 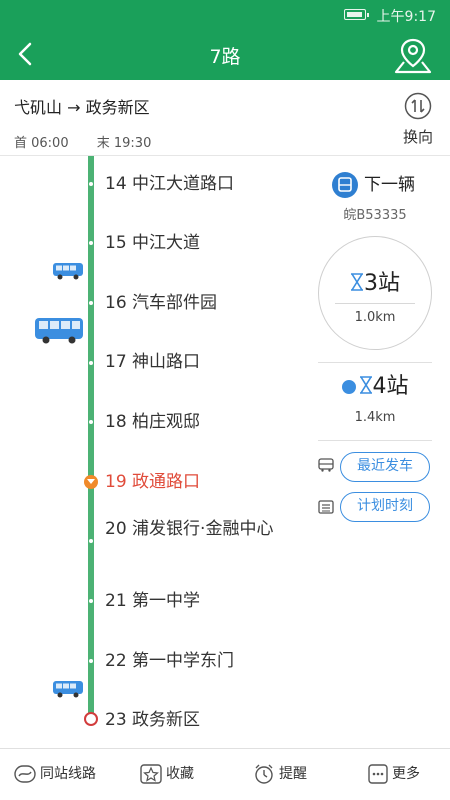 What do you see at coordinates (41, 143) in the screenshot?
I see `first-bus-time: 首 06:00` at bounding box center [41, 143].